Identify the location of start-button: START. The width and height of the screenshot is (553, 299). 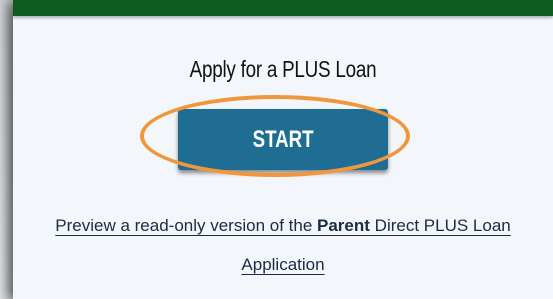
(283, 139).